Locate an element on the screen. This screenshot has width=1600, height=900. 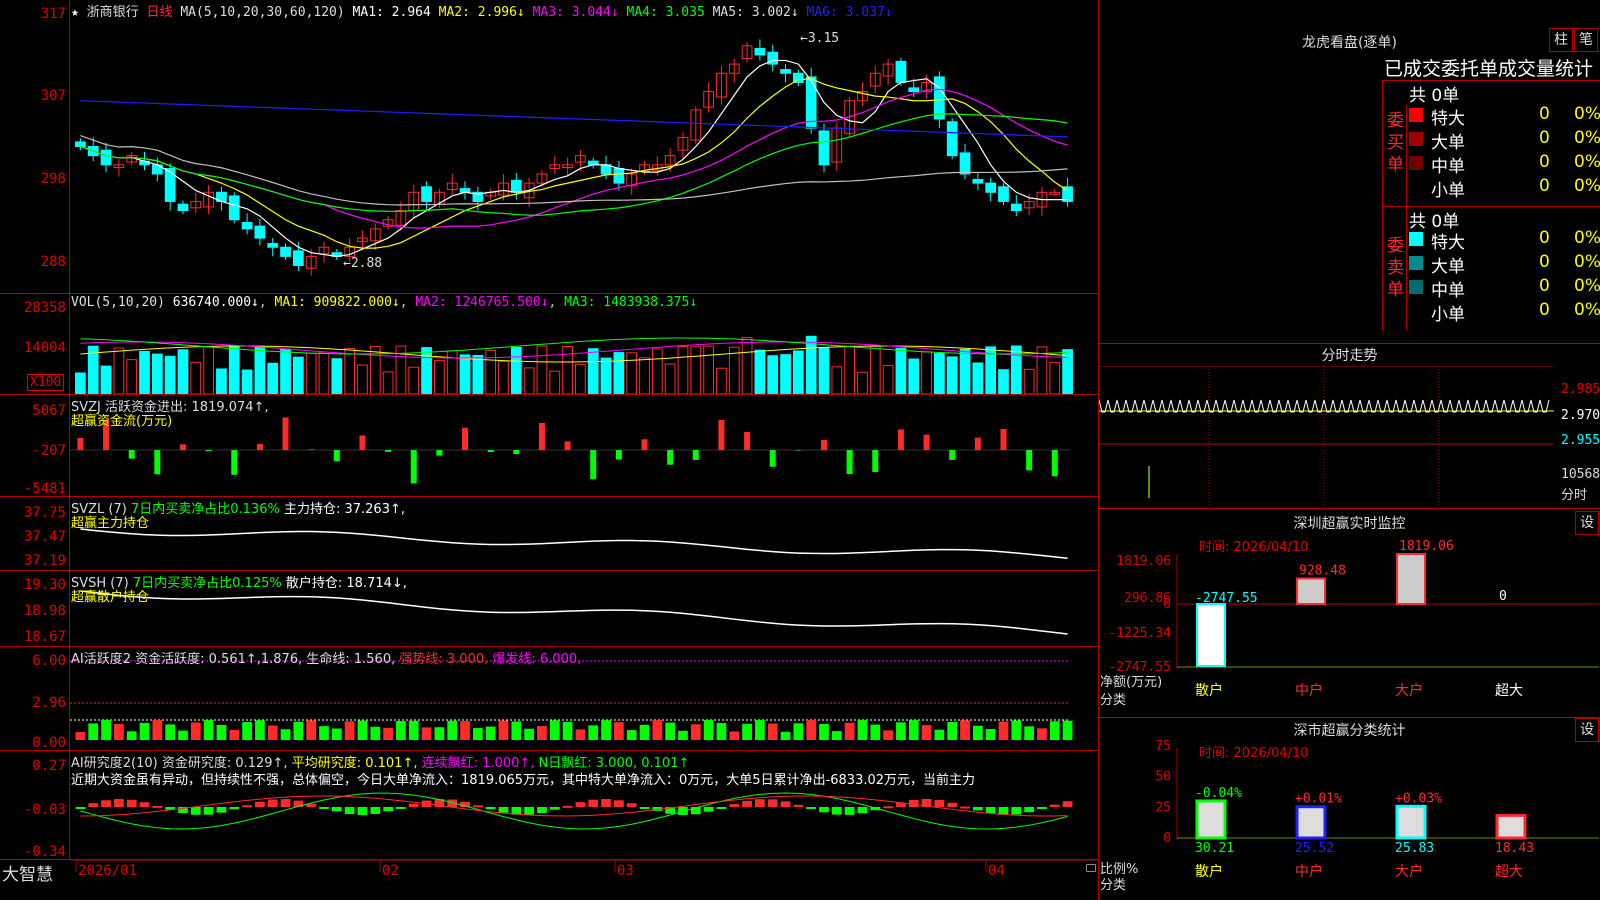
bar-label: 928.48 is located at coordinates (1322, 570).